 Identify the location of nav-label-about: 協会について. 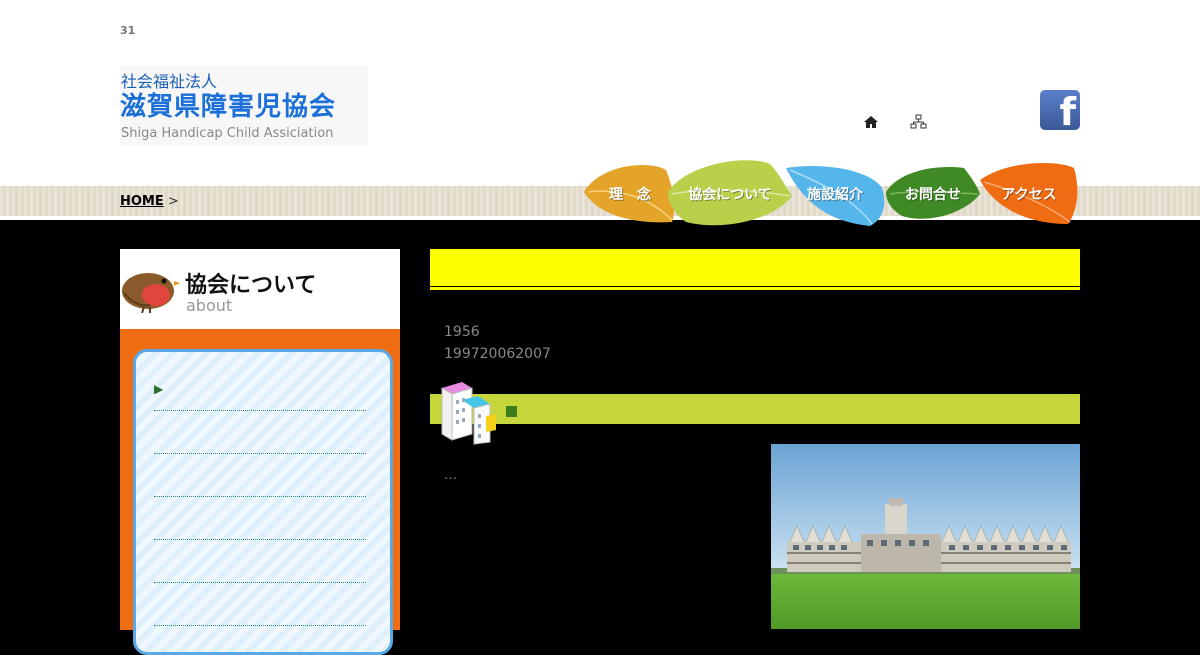
(730, 195).